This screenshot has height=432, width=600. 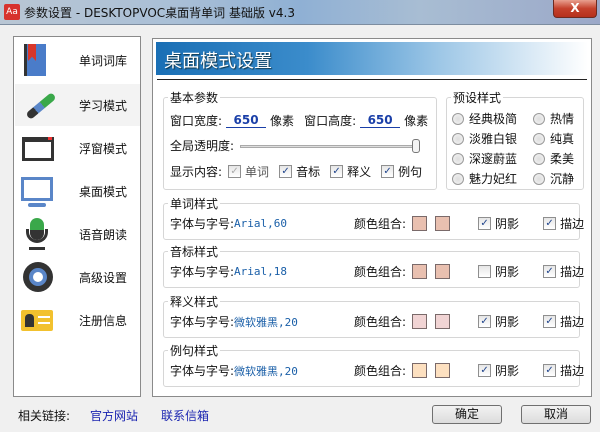 I want to click on app-icon: Aa, so click(x=12, y=12).